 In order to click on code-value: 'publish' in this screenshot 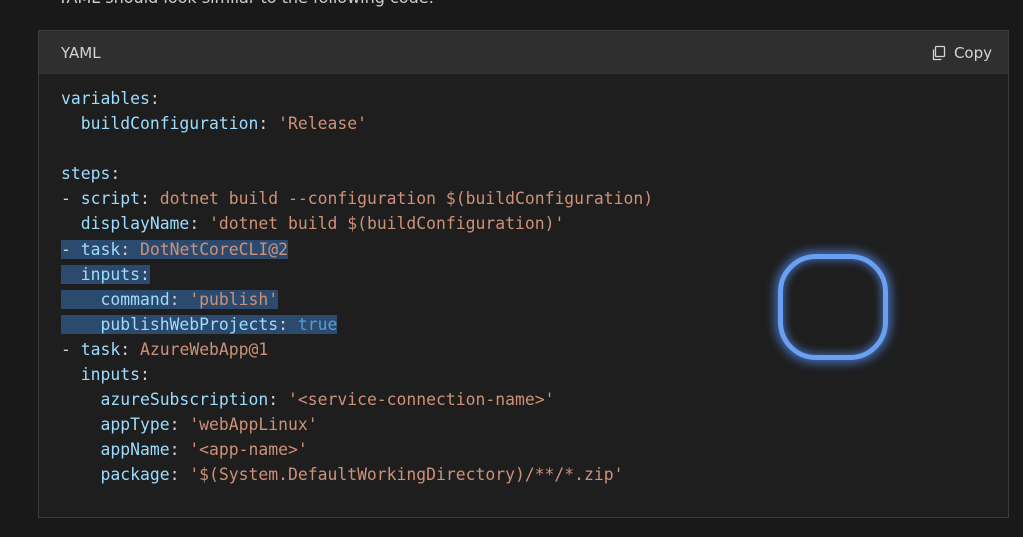, I will do `click(234, 299)`.